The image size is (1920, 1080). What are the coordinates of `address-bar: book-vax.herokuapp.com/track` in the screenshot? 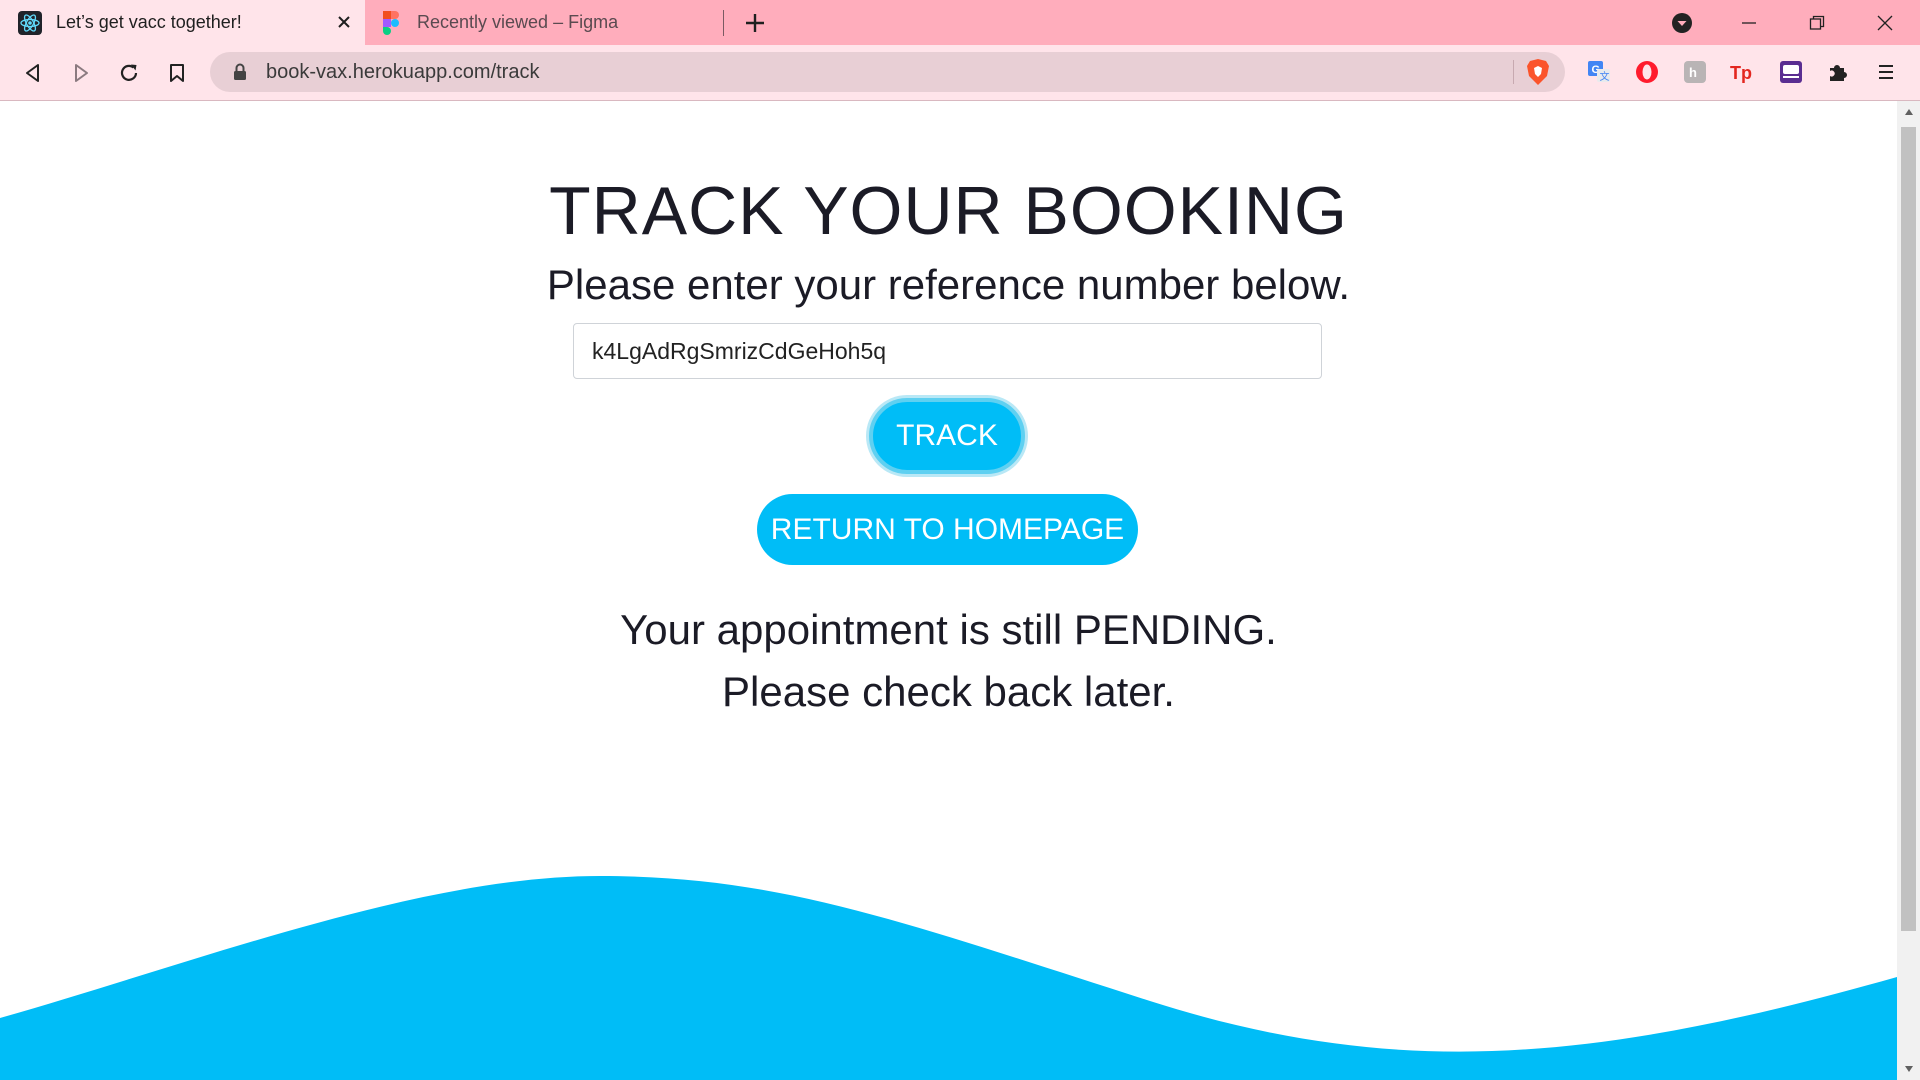 It's located at (887, 72).